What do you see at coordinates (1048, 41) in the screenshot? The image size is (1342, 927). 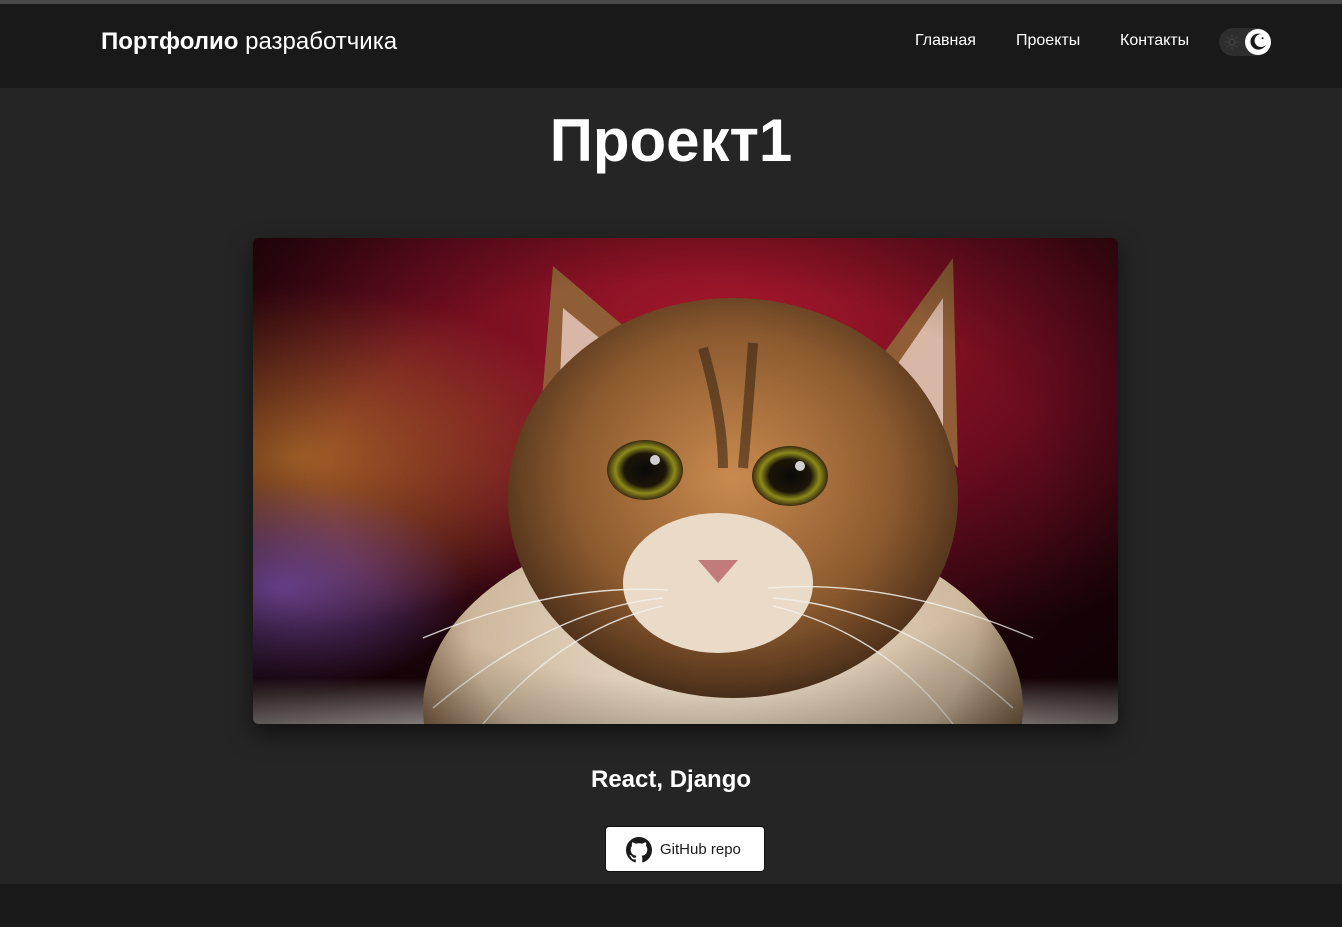 I see `nav-link-projects: Проекты` at bounding box center [1048, 41].